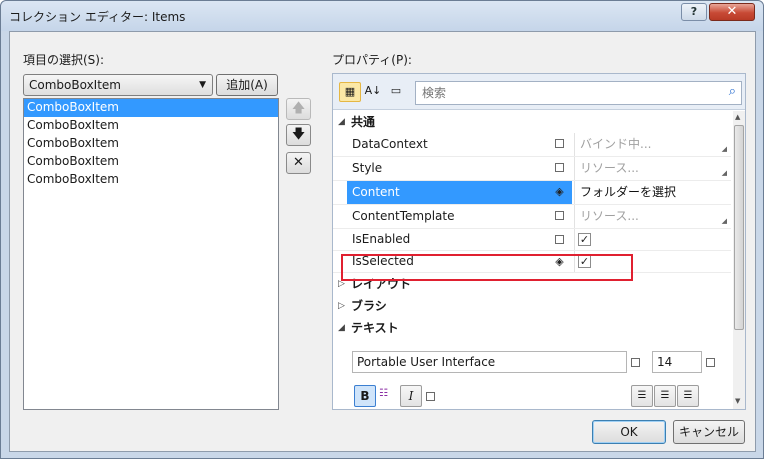  What do you see at coordinates (369, 306) in the screenshot?
I see `category-label: ブラシ` at bounding box center [369, 306].